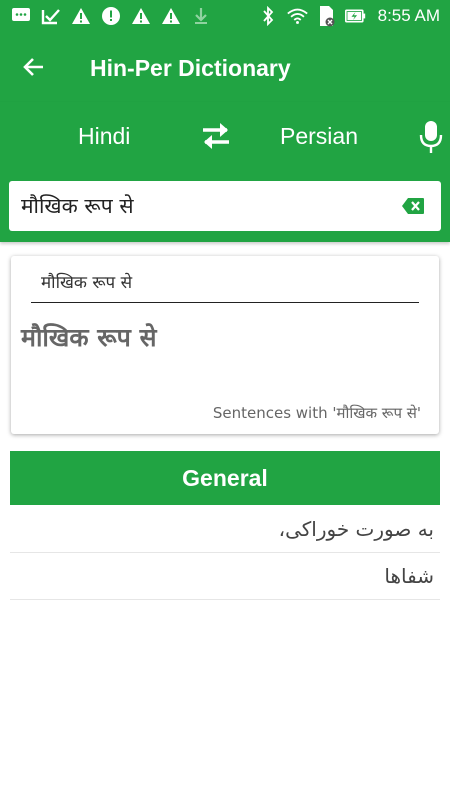 The width and height of the screenshot is (450, 800). What do you see at coordinates (104, 136) in the screenshot?
I see `source-language-button: Hindi` at bounding box center [104, 136].